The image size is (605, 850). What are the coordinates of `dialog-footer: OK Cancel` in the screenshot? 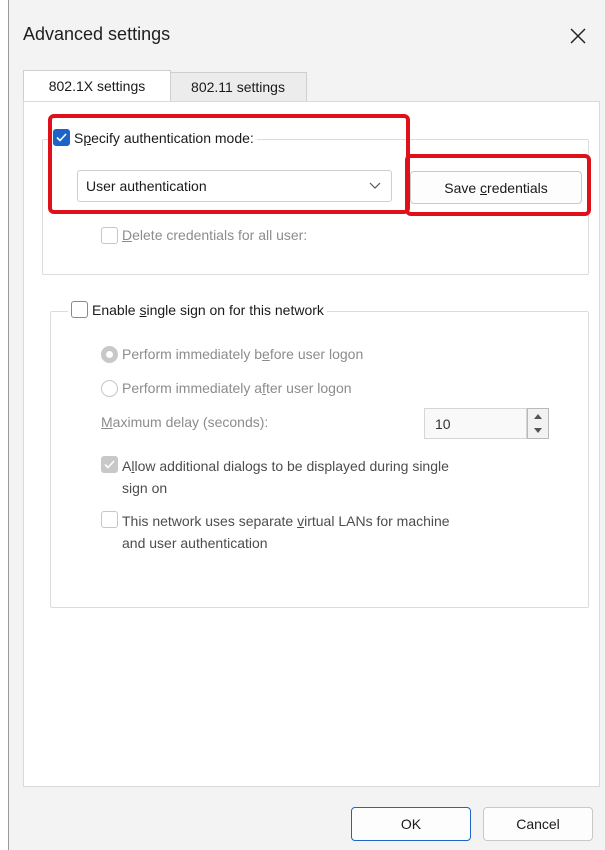 It's located at (307, 817).